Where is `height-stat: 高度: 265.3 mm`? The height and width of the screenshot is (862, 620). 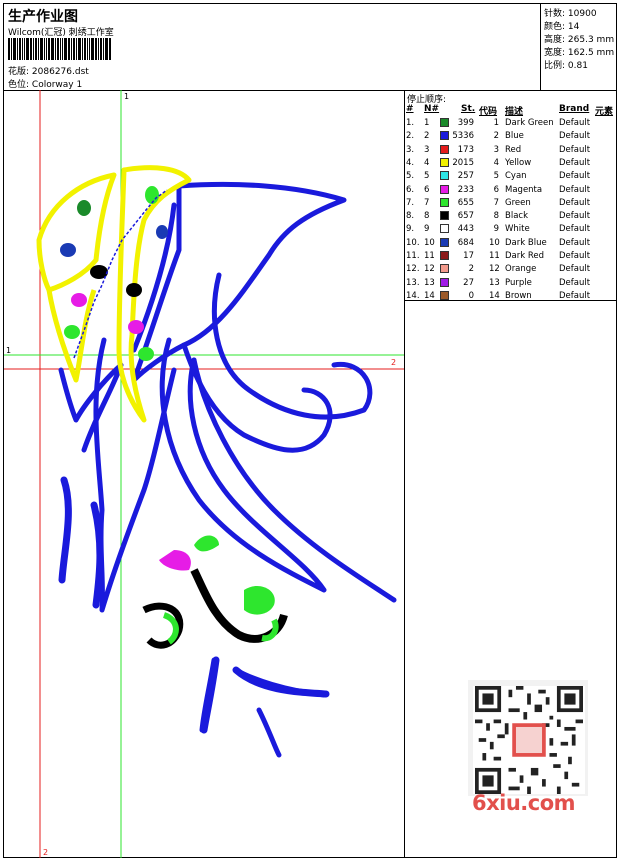 height-stat: 高度: 265.3 mm is located at coordinates (579, 40).